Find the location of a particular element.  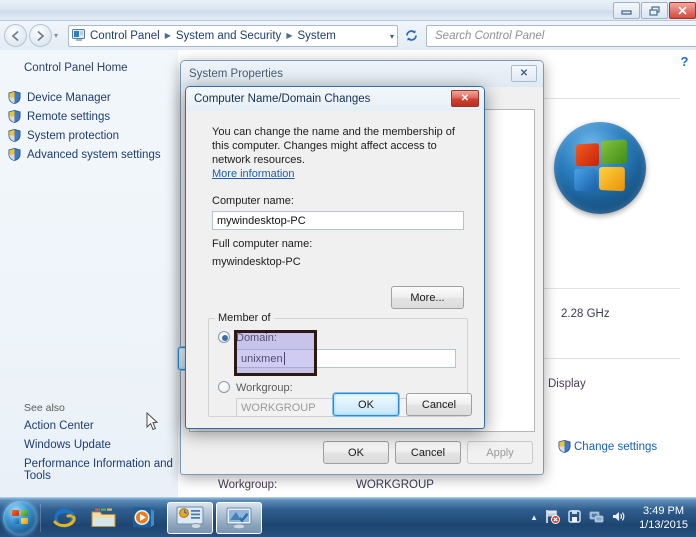

help-icon: ? is located at coordinates (684, 61).